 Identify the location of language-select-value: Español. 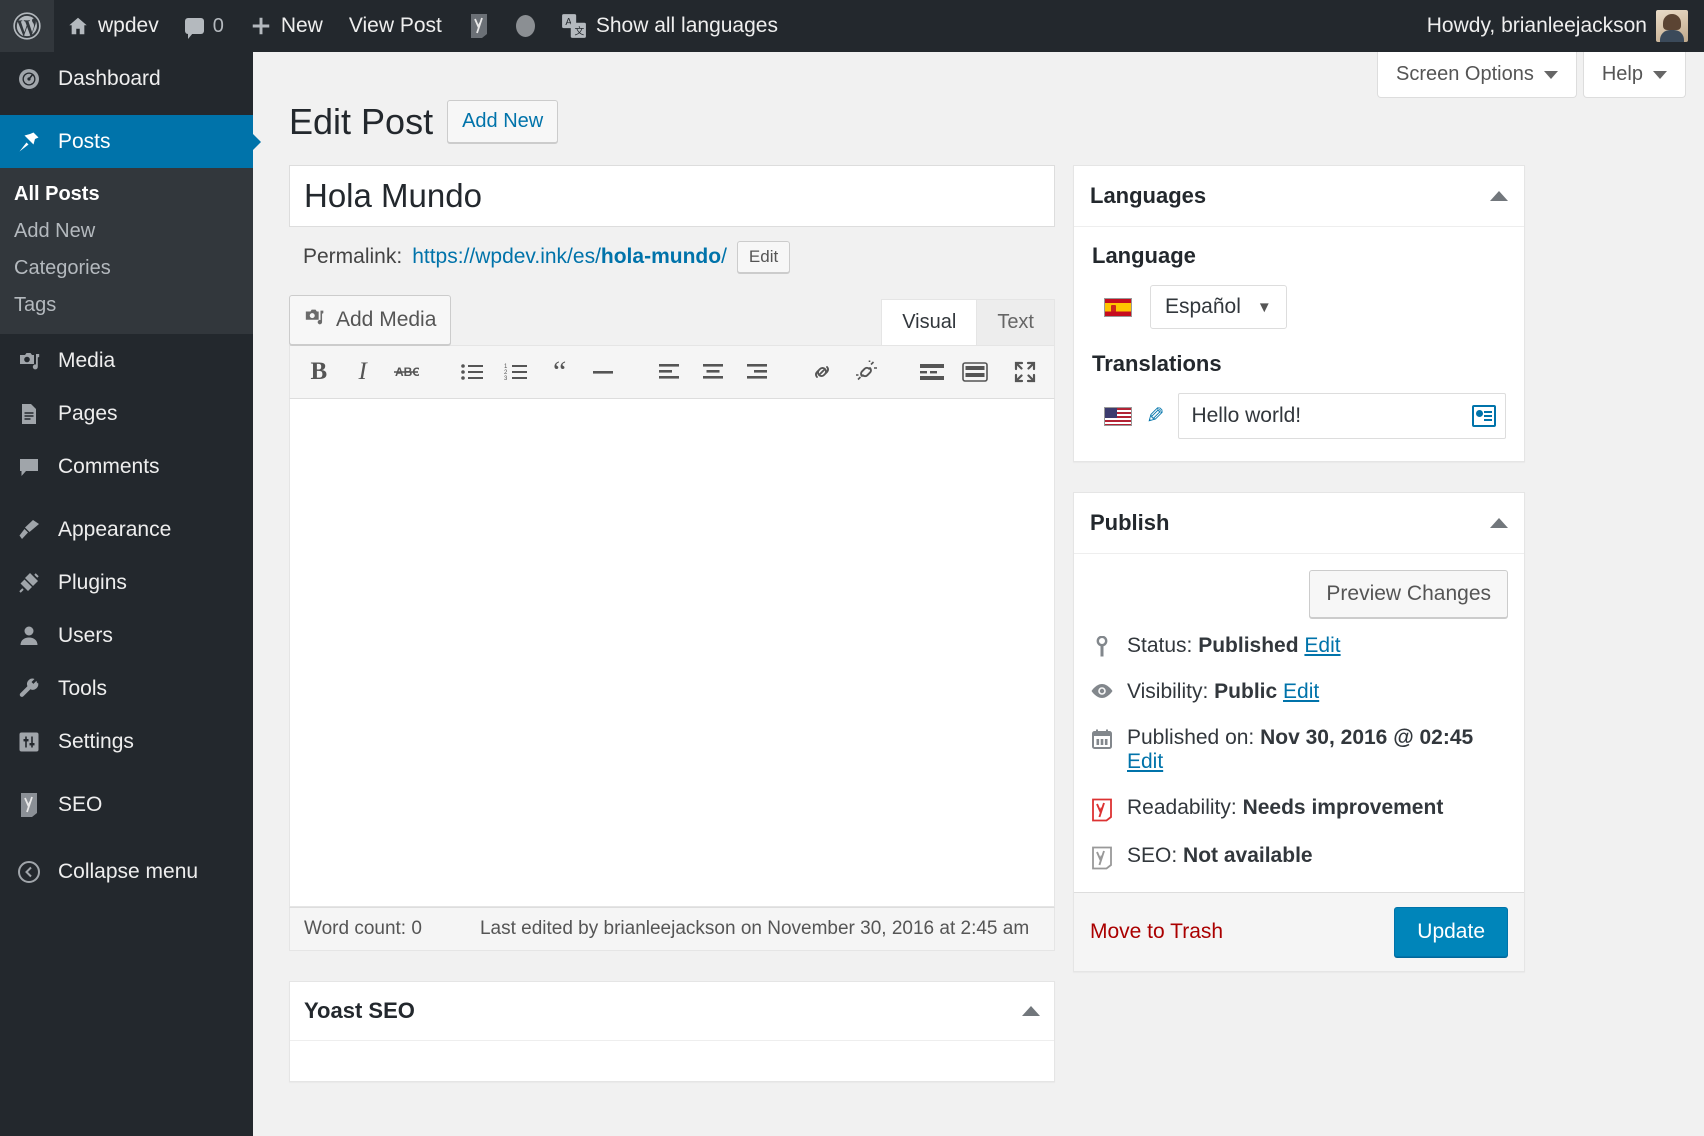
(1203, 306).